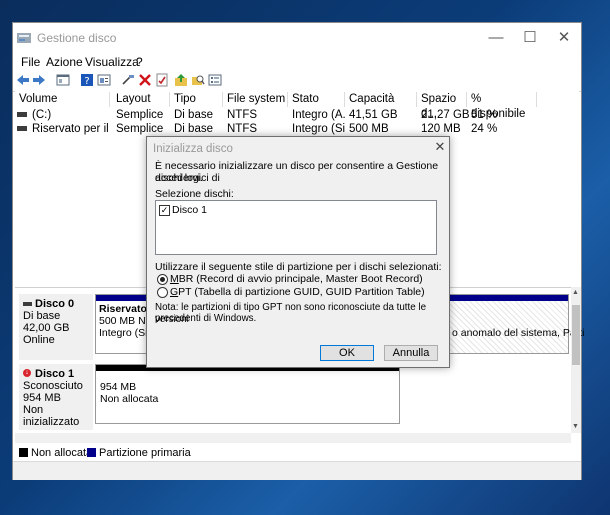 The image size is (610, 515). Describe the element at coordinates (247, 394) in the screenshot. I see `disk-1-unallocated-partition: 954 MB Non allocata` at that location.